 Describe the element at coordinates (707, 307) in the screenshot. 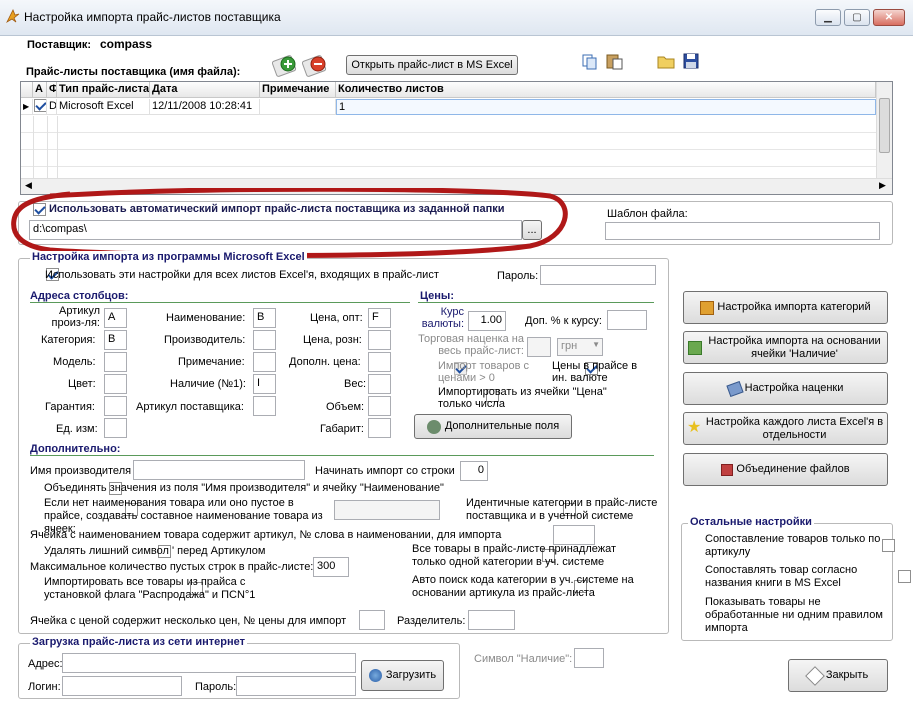

I see `category-icon` at that location.